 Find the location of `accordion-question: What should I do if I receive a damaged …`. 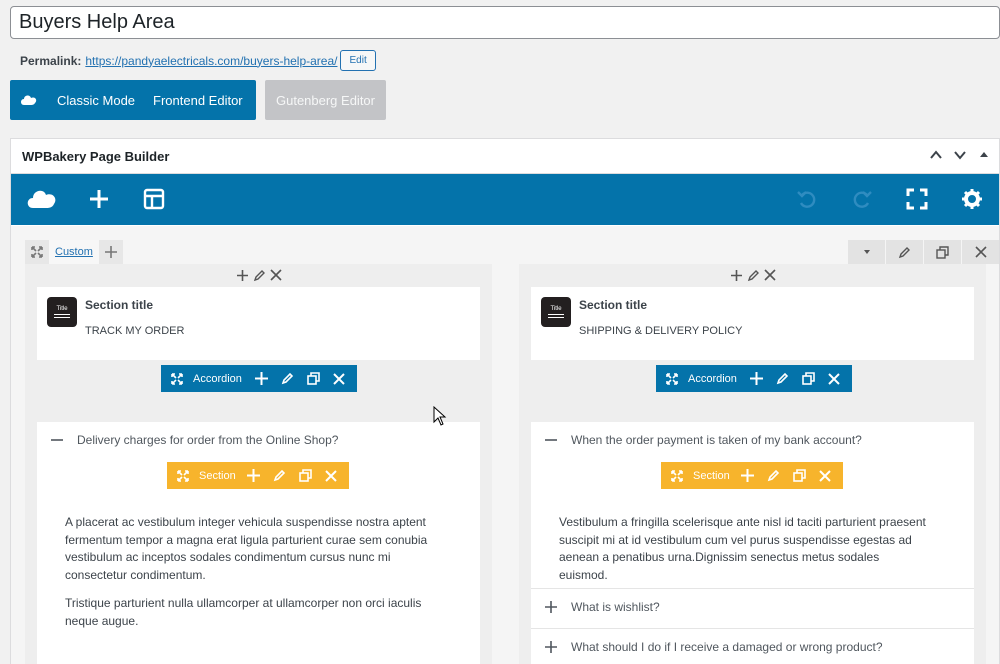

accordion-question: What should I do if I receive a damaged … is located at coordinates (727, 647).